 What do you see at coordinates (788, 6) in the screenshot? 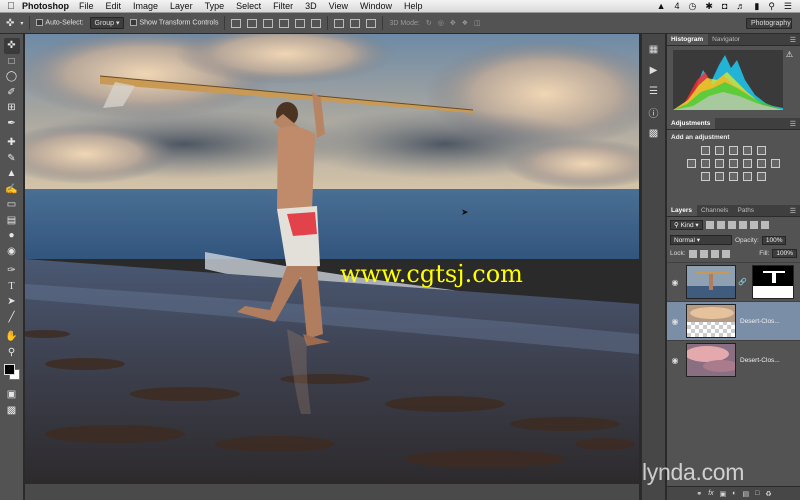
I see `list-icon: ☰` at bounding box center [788, 6].